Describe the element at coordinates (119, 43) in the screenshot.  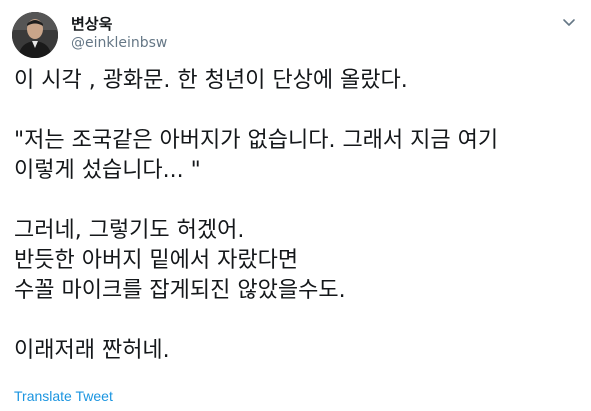
I see `author-handle: @einkleinbsw` at that location.